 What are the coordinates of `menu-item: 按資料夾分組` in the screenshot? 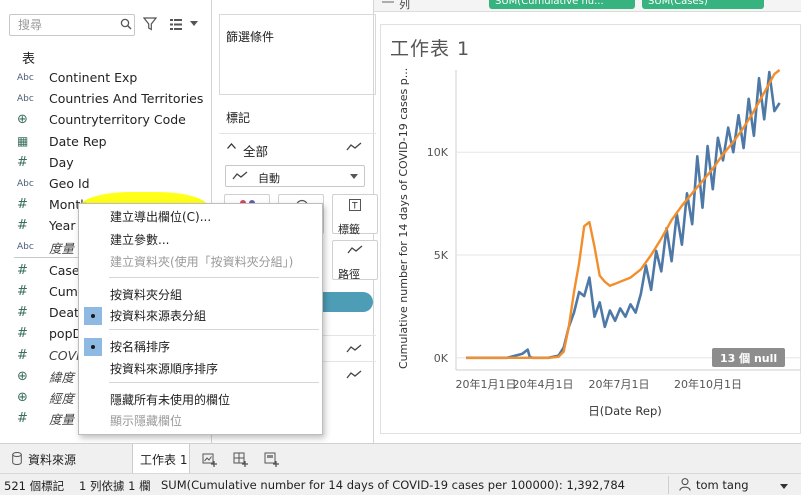 It's located at (146, 295).